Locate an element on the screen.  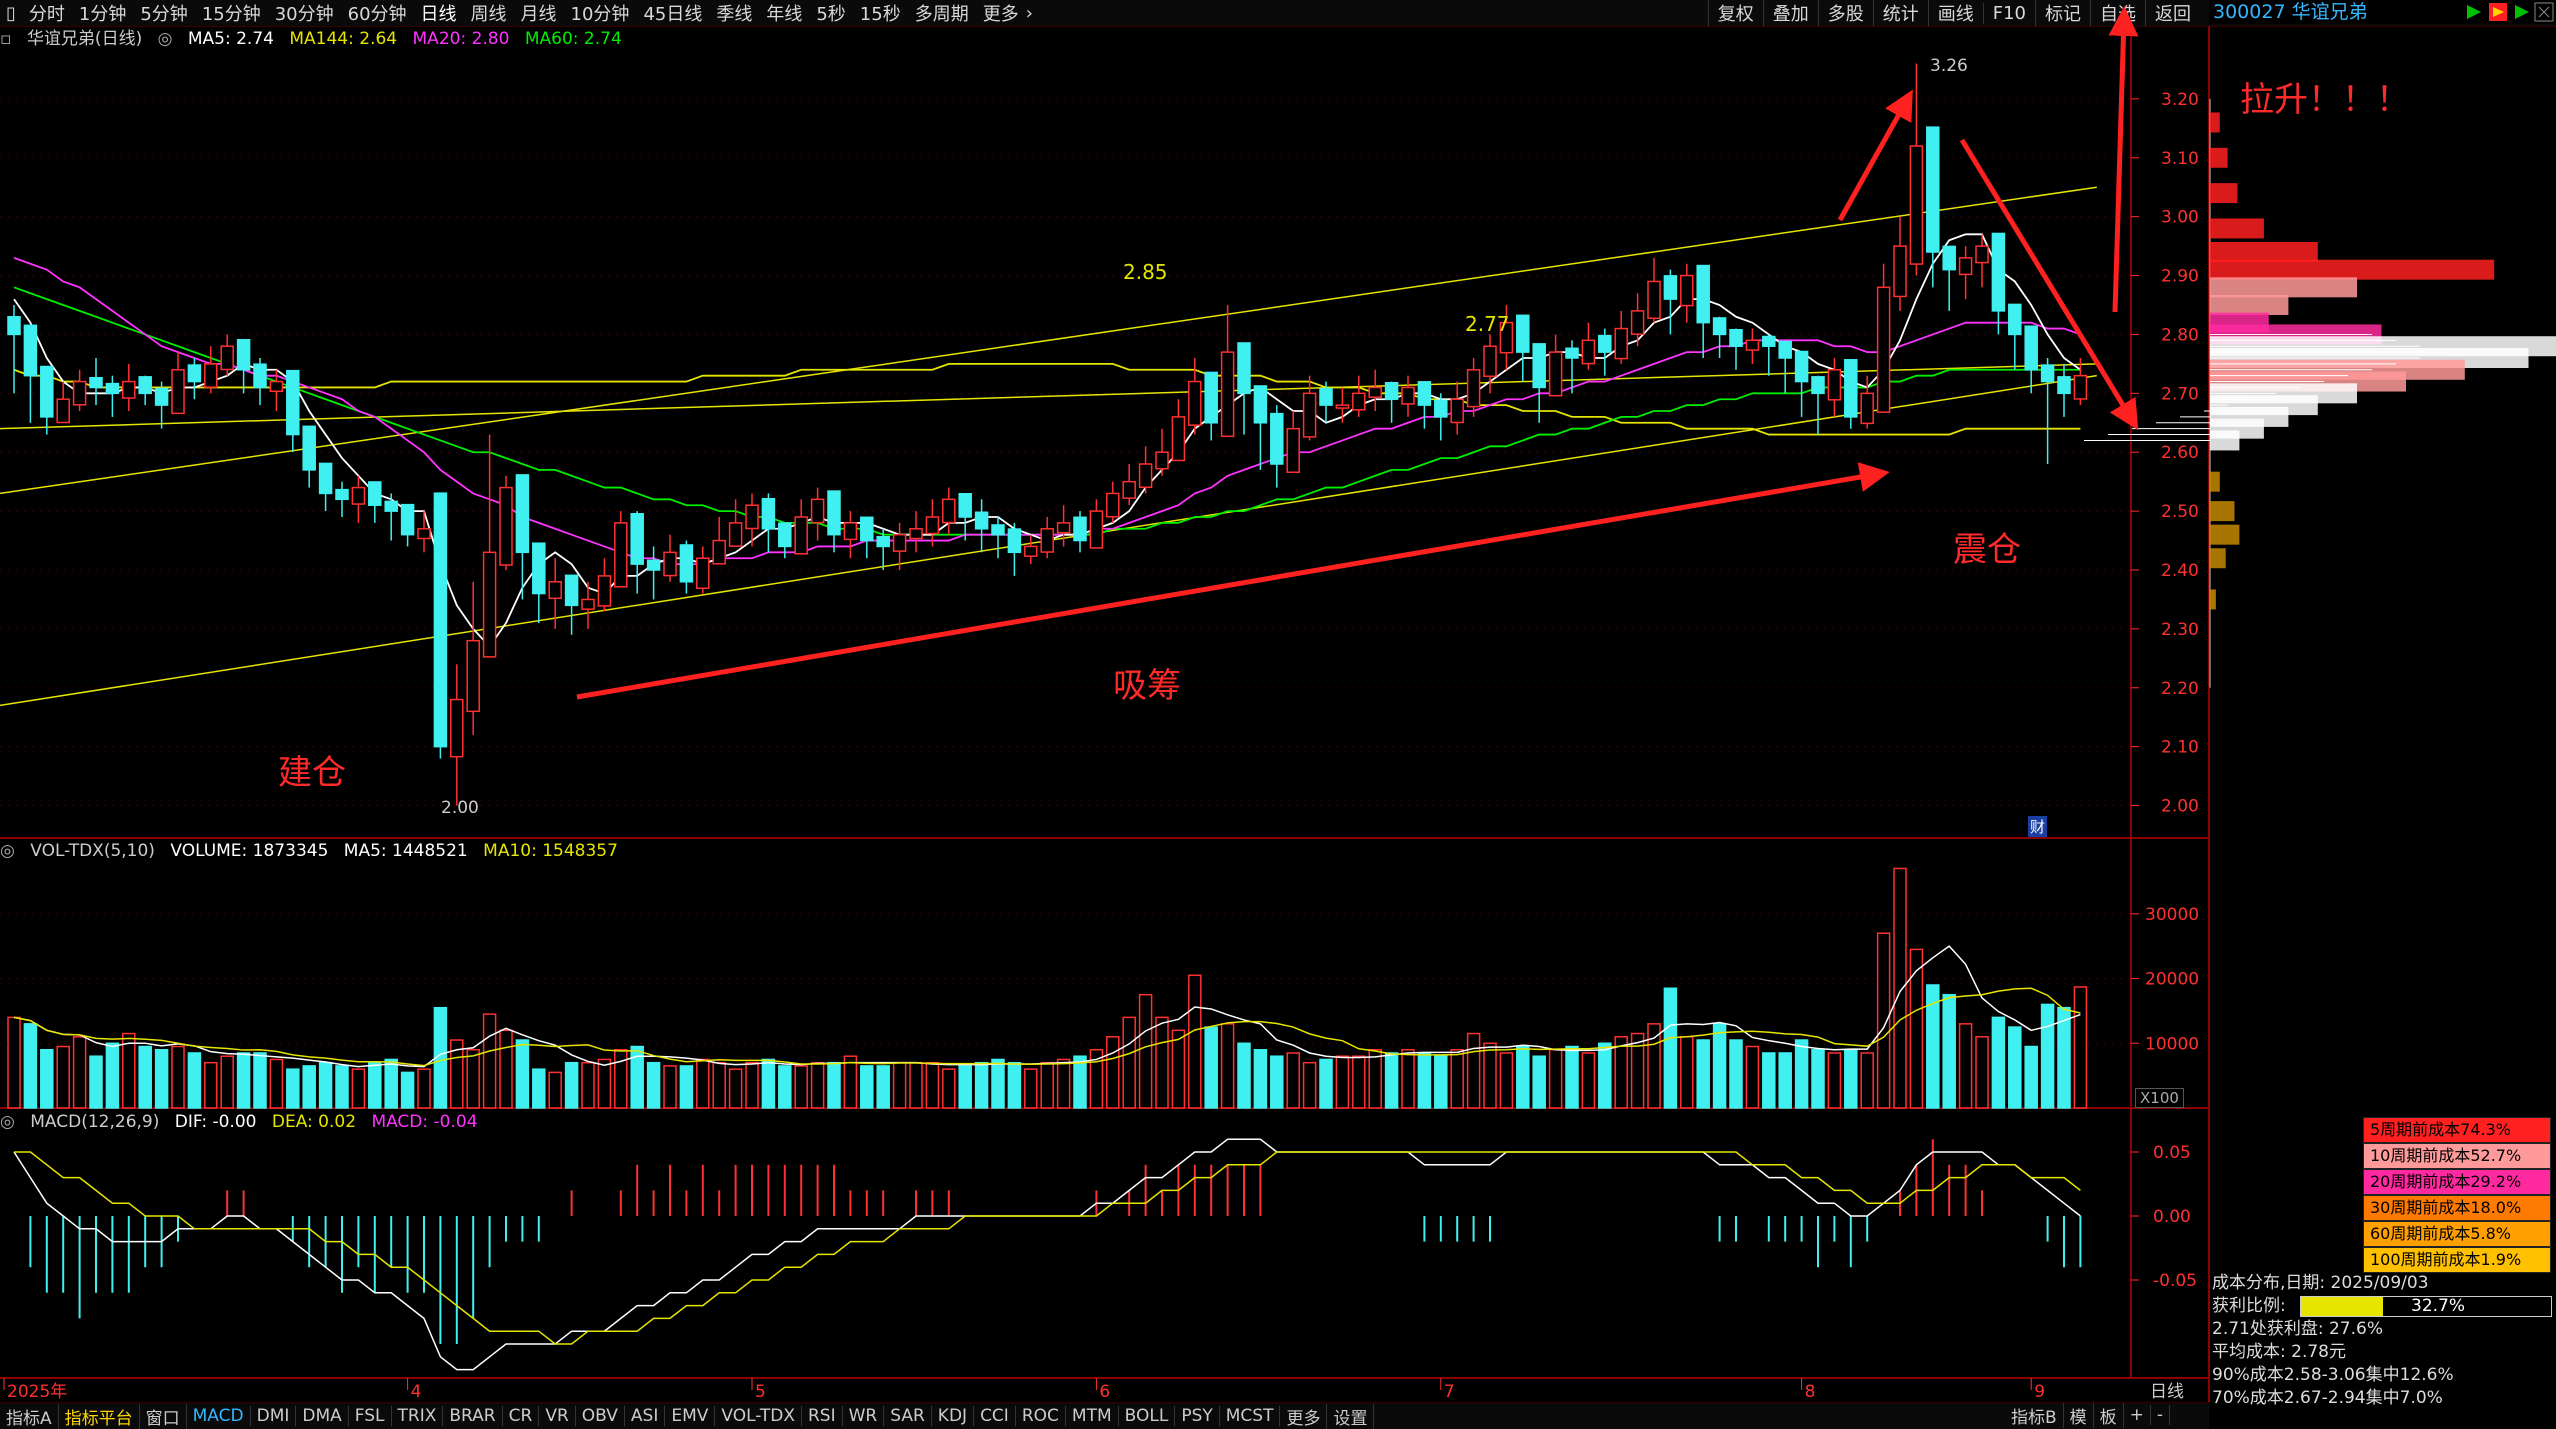
date-axis-period: 日线 is located at coordinates (2167, 1392).